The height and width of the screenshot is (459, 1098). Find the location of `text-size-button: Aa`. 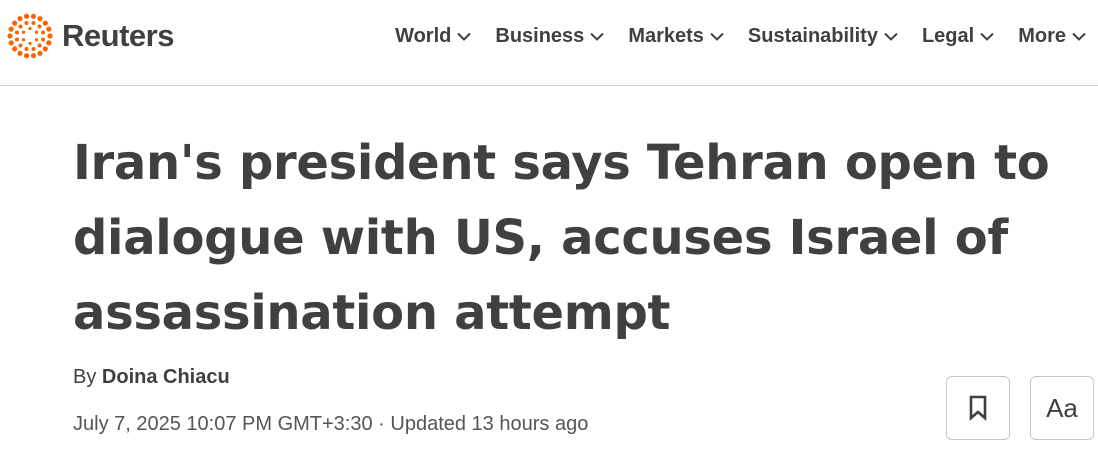

text-size-button: Aa is located at coordinates (1062, 408).